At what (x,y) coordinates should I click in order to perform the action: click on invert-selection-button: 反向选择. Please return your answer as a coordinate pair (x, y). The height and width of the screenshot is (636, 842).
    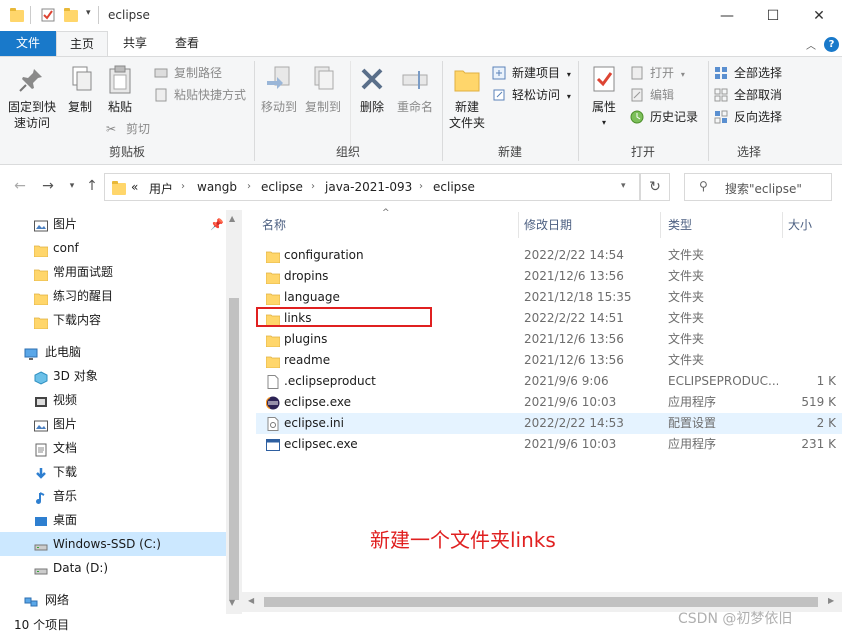
    Looking at the image, I should click on (748, 117).